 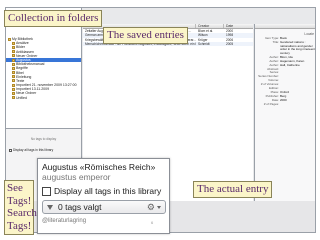 What do you see at coordinates (150, 206) in the screenshot?
I see `gear-icon: ⚙` at bounding box center [150, 206].